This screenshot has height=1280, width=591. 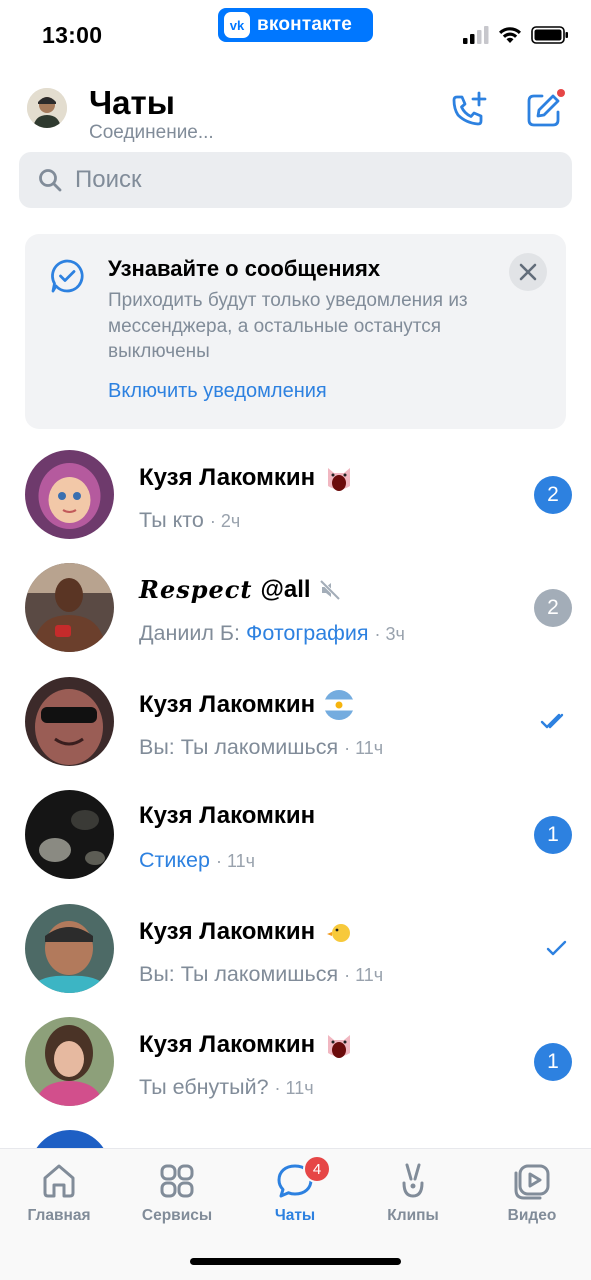 What do you see at coordinates (413, 1180) in the screenshot?
I see `clips-icon` at bounding box center [413, 1180].